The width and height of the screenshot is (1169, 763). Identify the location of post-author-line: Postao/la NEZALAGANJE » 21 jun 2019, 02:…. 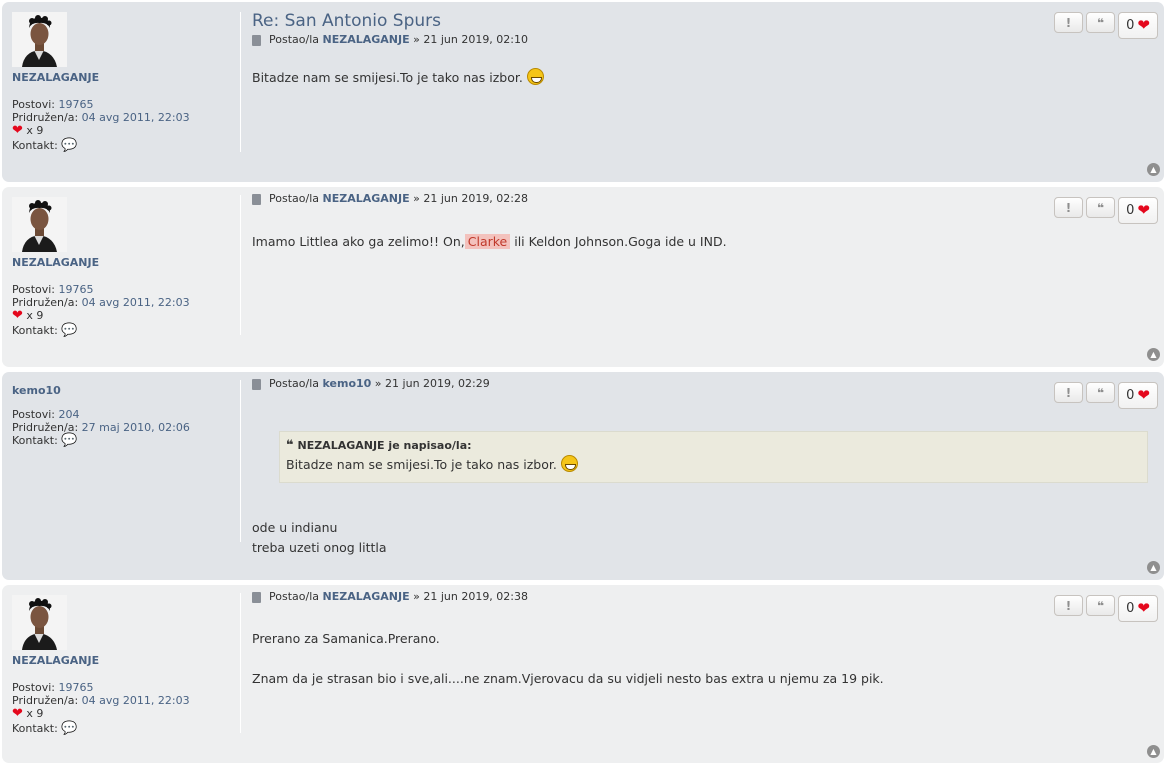
(701, 199).